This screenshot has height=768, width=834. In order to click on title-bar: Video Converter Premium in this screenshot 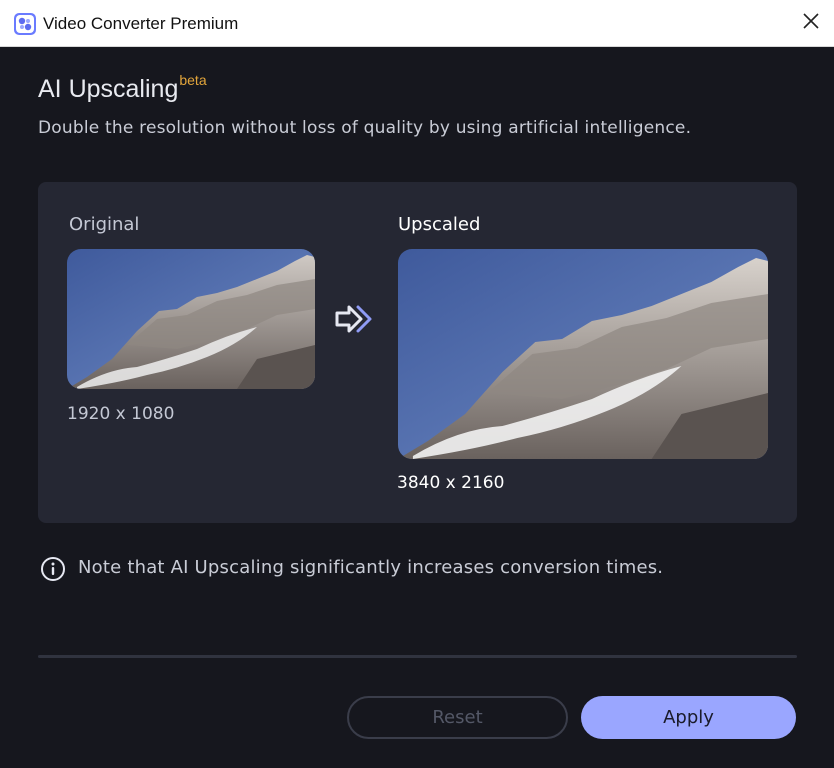, I will do `click(417, 23)`.